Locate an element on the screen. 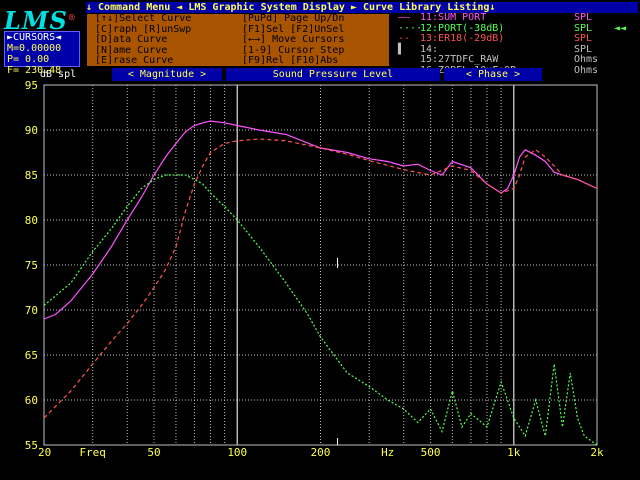  curve-list-item: 15:27TDFC_RAW Ohms is located at coordinates (515, 60).